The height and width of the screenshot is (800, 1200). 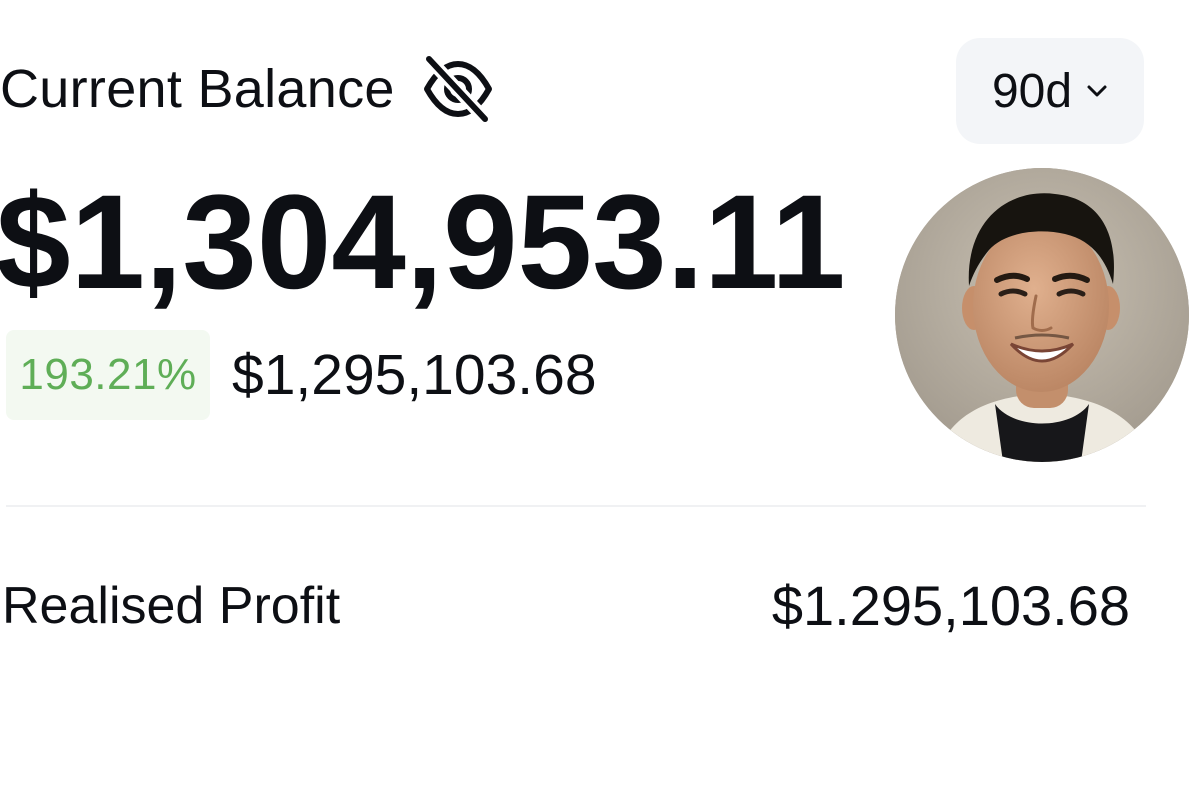 What do you see at coordinates (171, 606) in the screenshot?
I see `realised-profit-label: Realised Profit` at bounding box center [171, 606].